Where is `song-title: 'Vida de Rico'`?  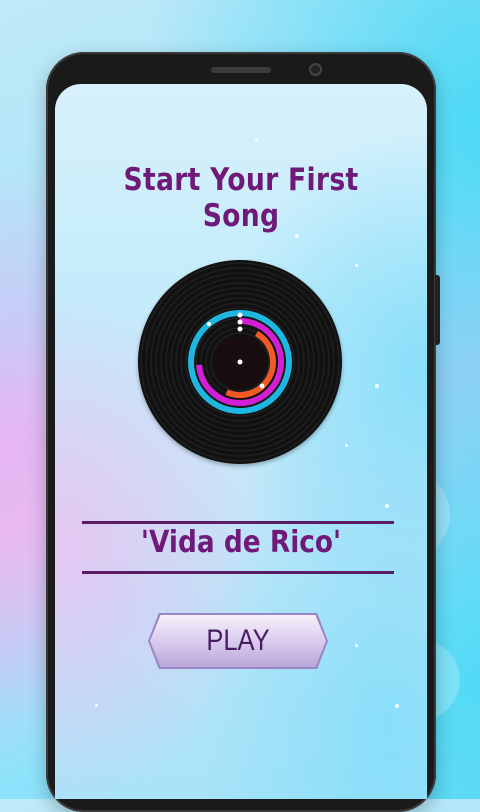
song-title: 'Vida de Rico' is located at coordinates (241, 542).